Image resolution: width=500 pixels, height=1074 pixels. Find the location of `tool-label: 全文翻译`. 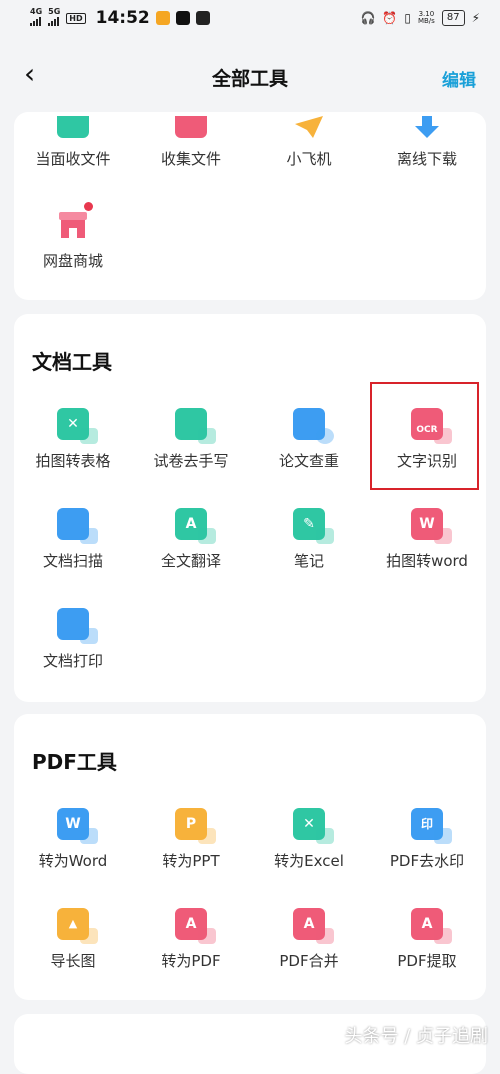

tool-label: 全文翻译 is located at coordinates (190, 561).